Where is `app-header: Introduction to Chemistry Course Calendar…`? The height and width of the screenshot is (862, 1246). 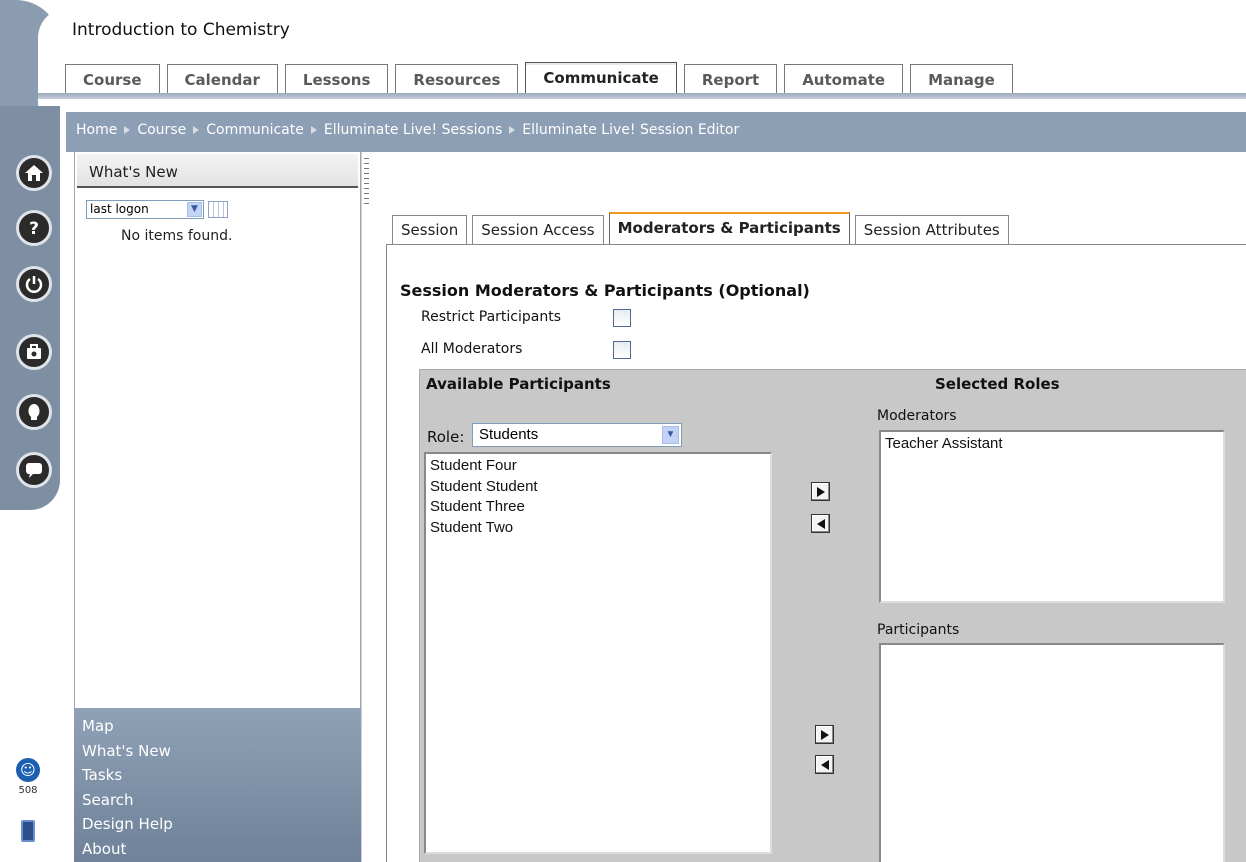 app-header: Introduction to Chemistry Course Calendar… is located at coordinates (623, 53).